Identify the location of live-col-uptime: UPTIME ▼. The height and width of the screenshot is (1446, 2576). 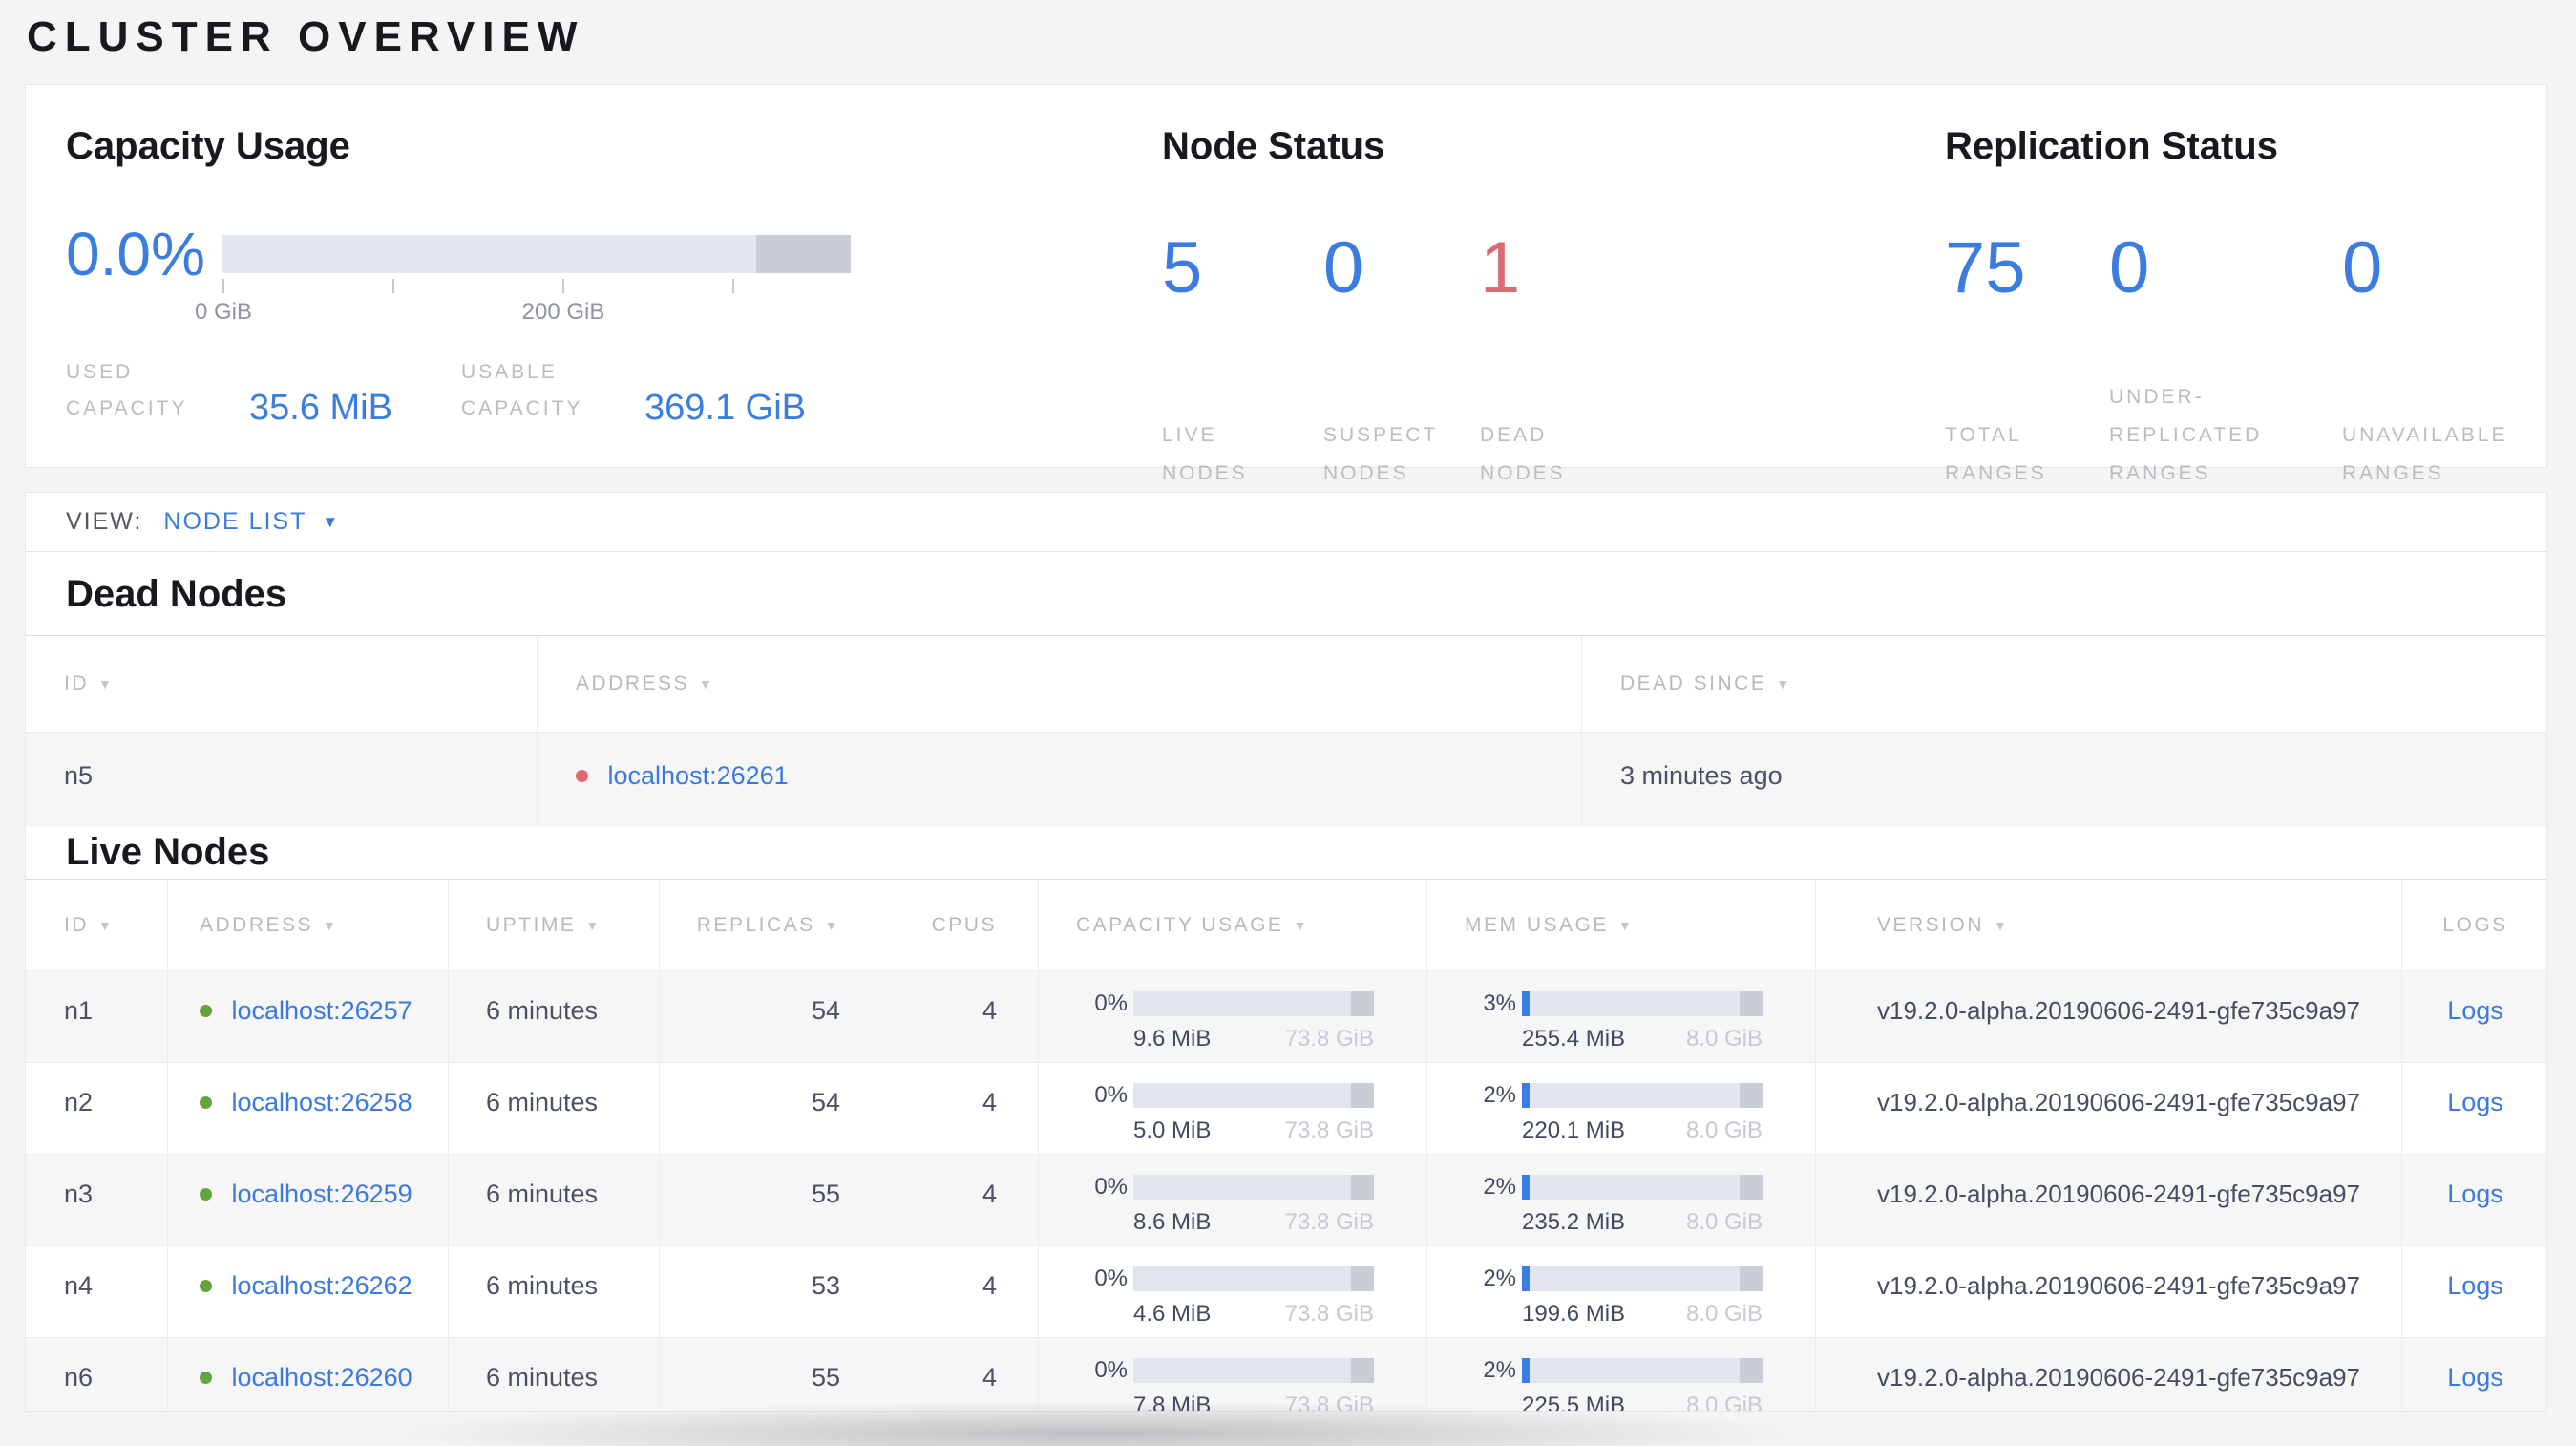
(553, 925).